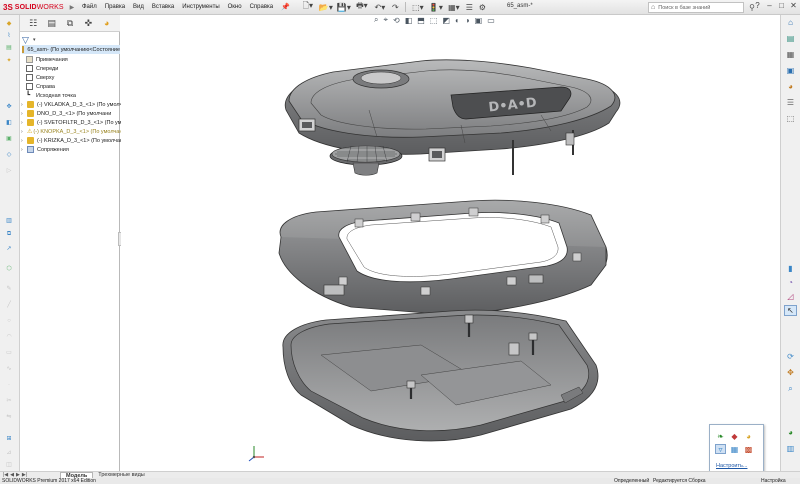 The image size is (800, 484). What do you see at coordinates (436, 7) in the screenshot?
I see `rebuild-icon: 🚦▾` at bounding box center [436, 7].